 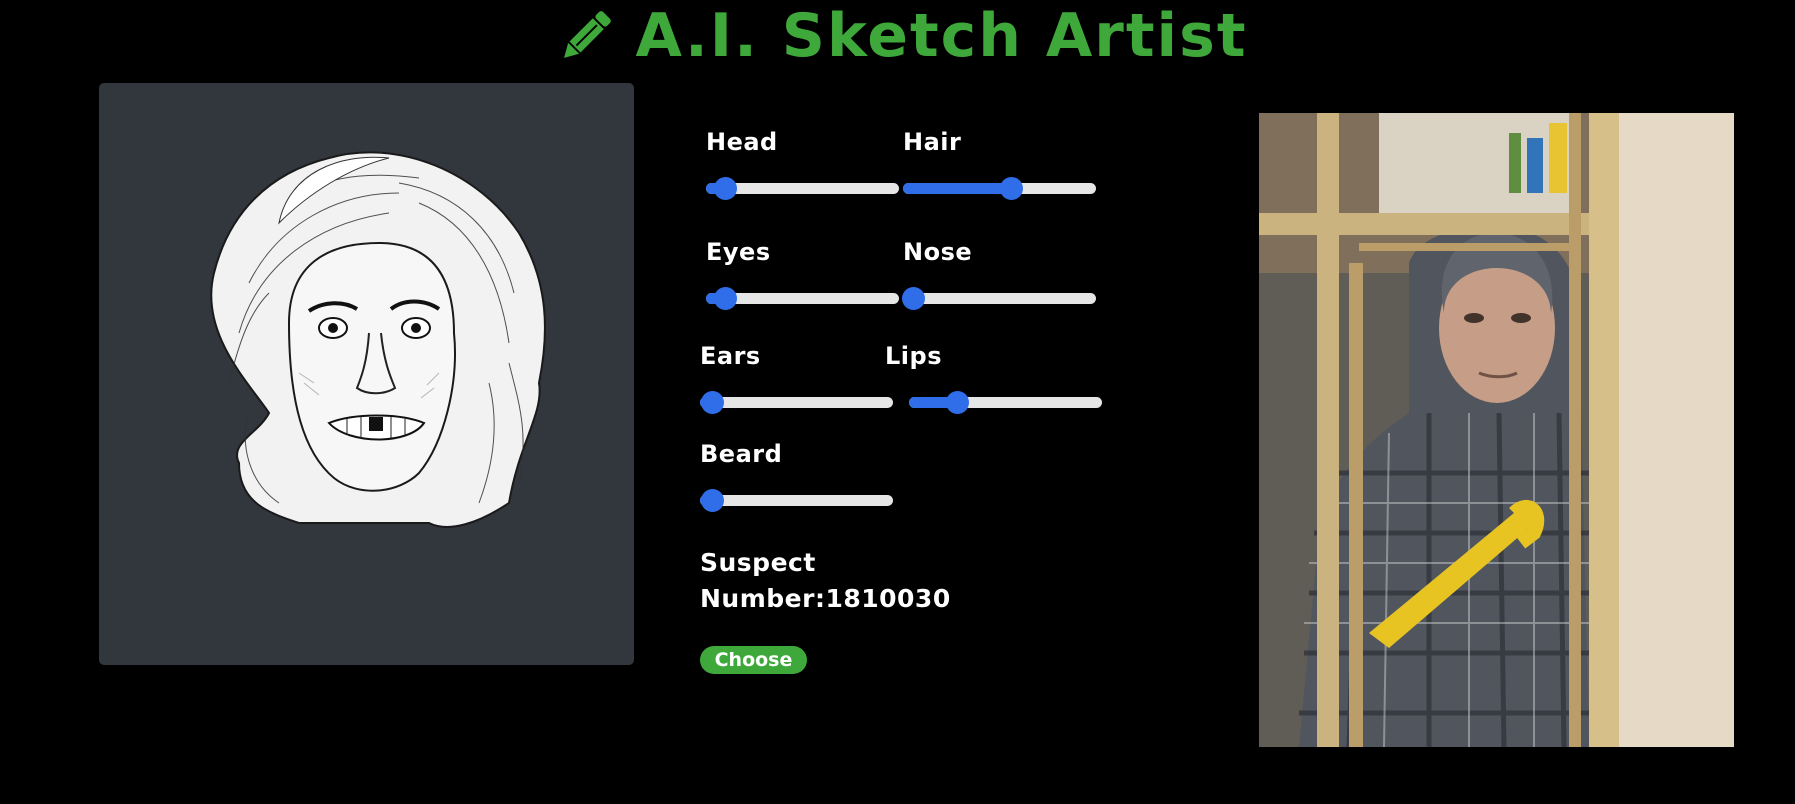 What do you see at coordinates (802, 188) in the screenshot?
I see `head-slider` at bounding box center [802, 188].